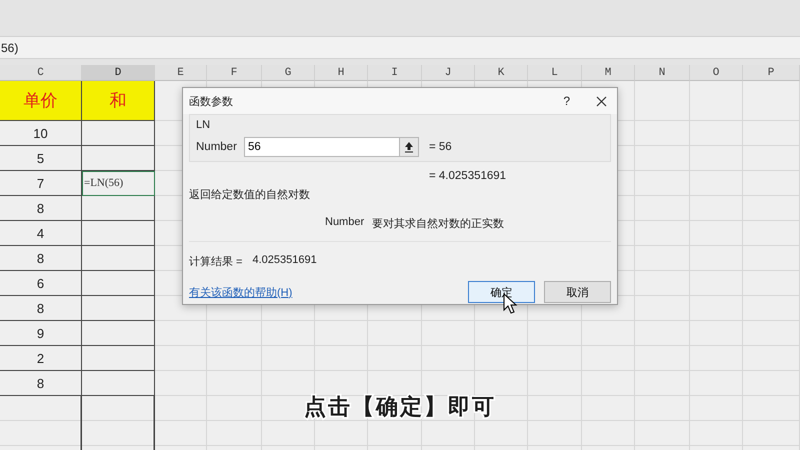 Image resolution: width=800 pixels, height=450 pixels. I want to click on table-cell: 4, so click(41, 233).